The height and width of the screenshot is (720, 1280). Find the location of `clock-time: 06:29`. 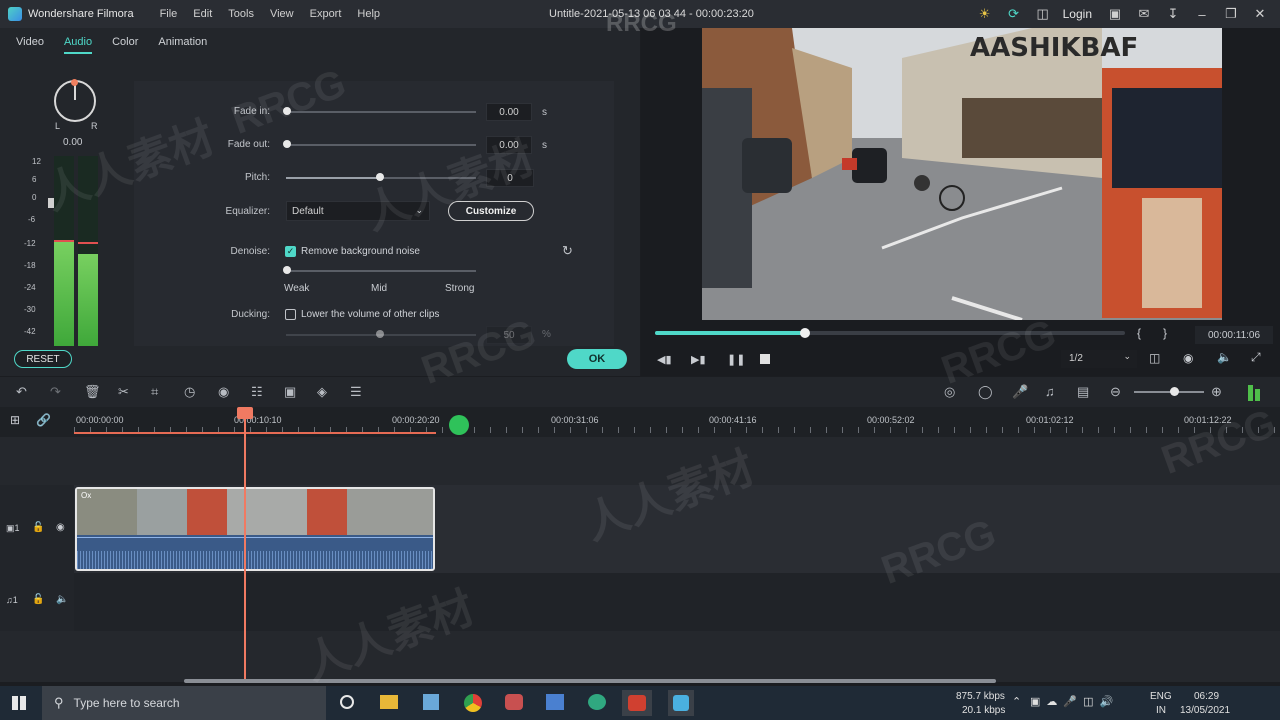

clock-time: 06:29 is located at coordinates (1206, 696).